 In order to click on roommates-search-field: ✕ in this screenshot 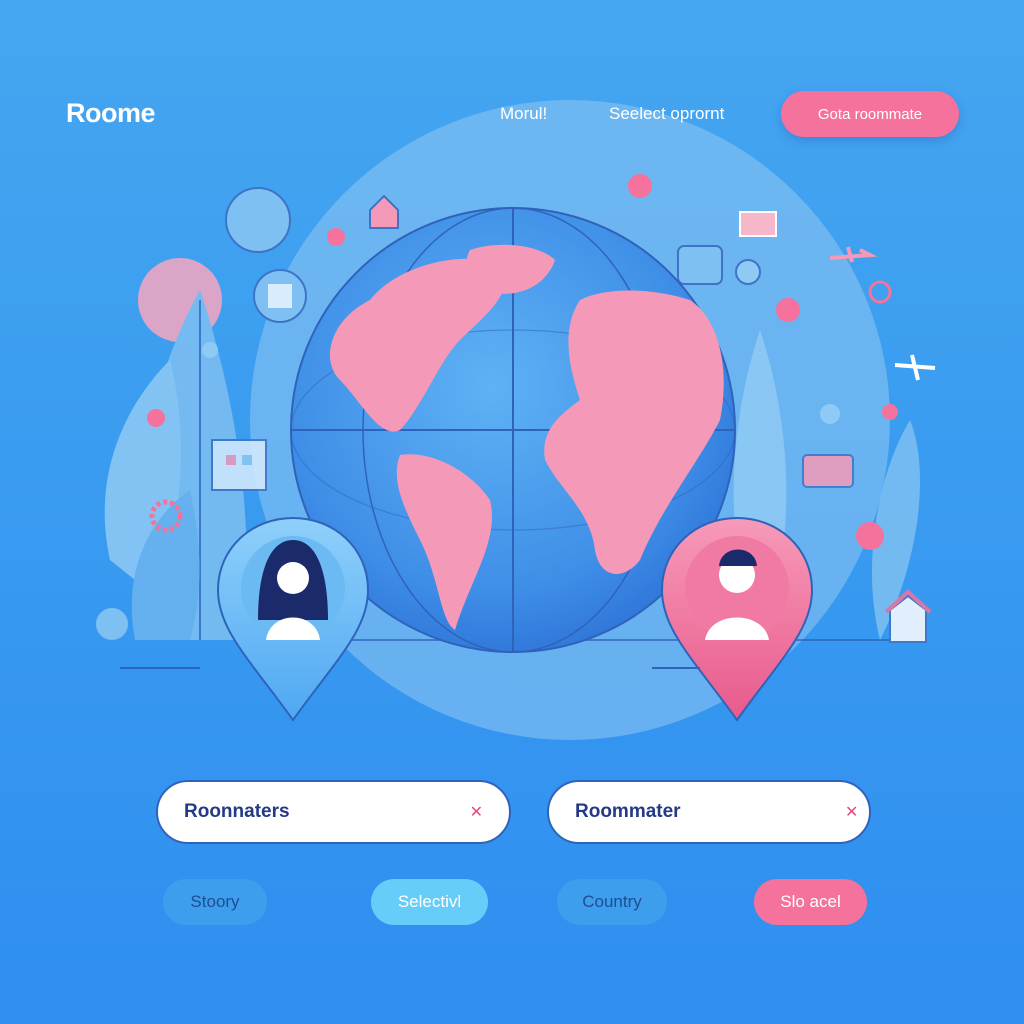, I will do `click(333, 812)`.